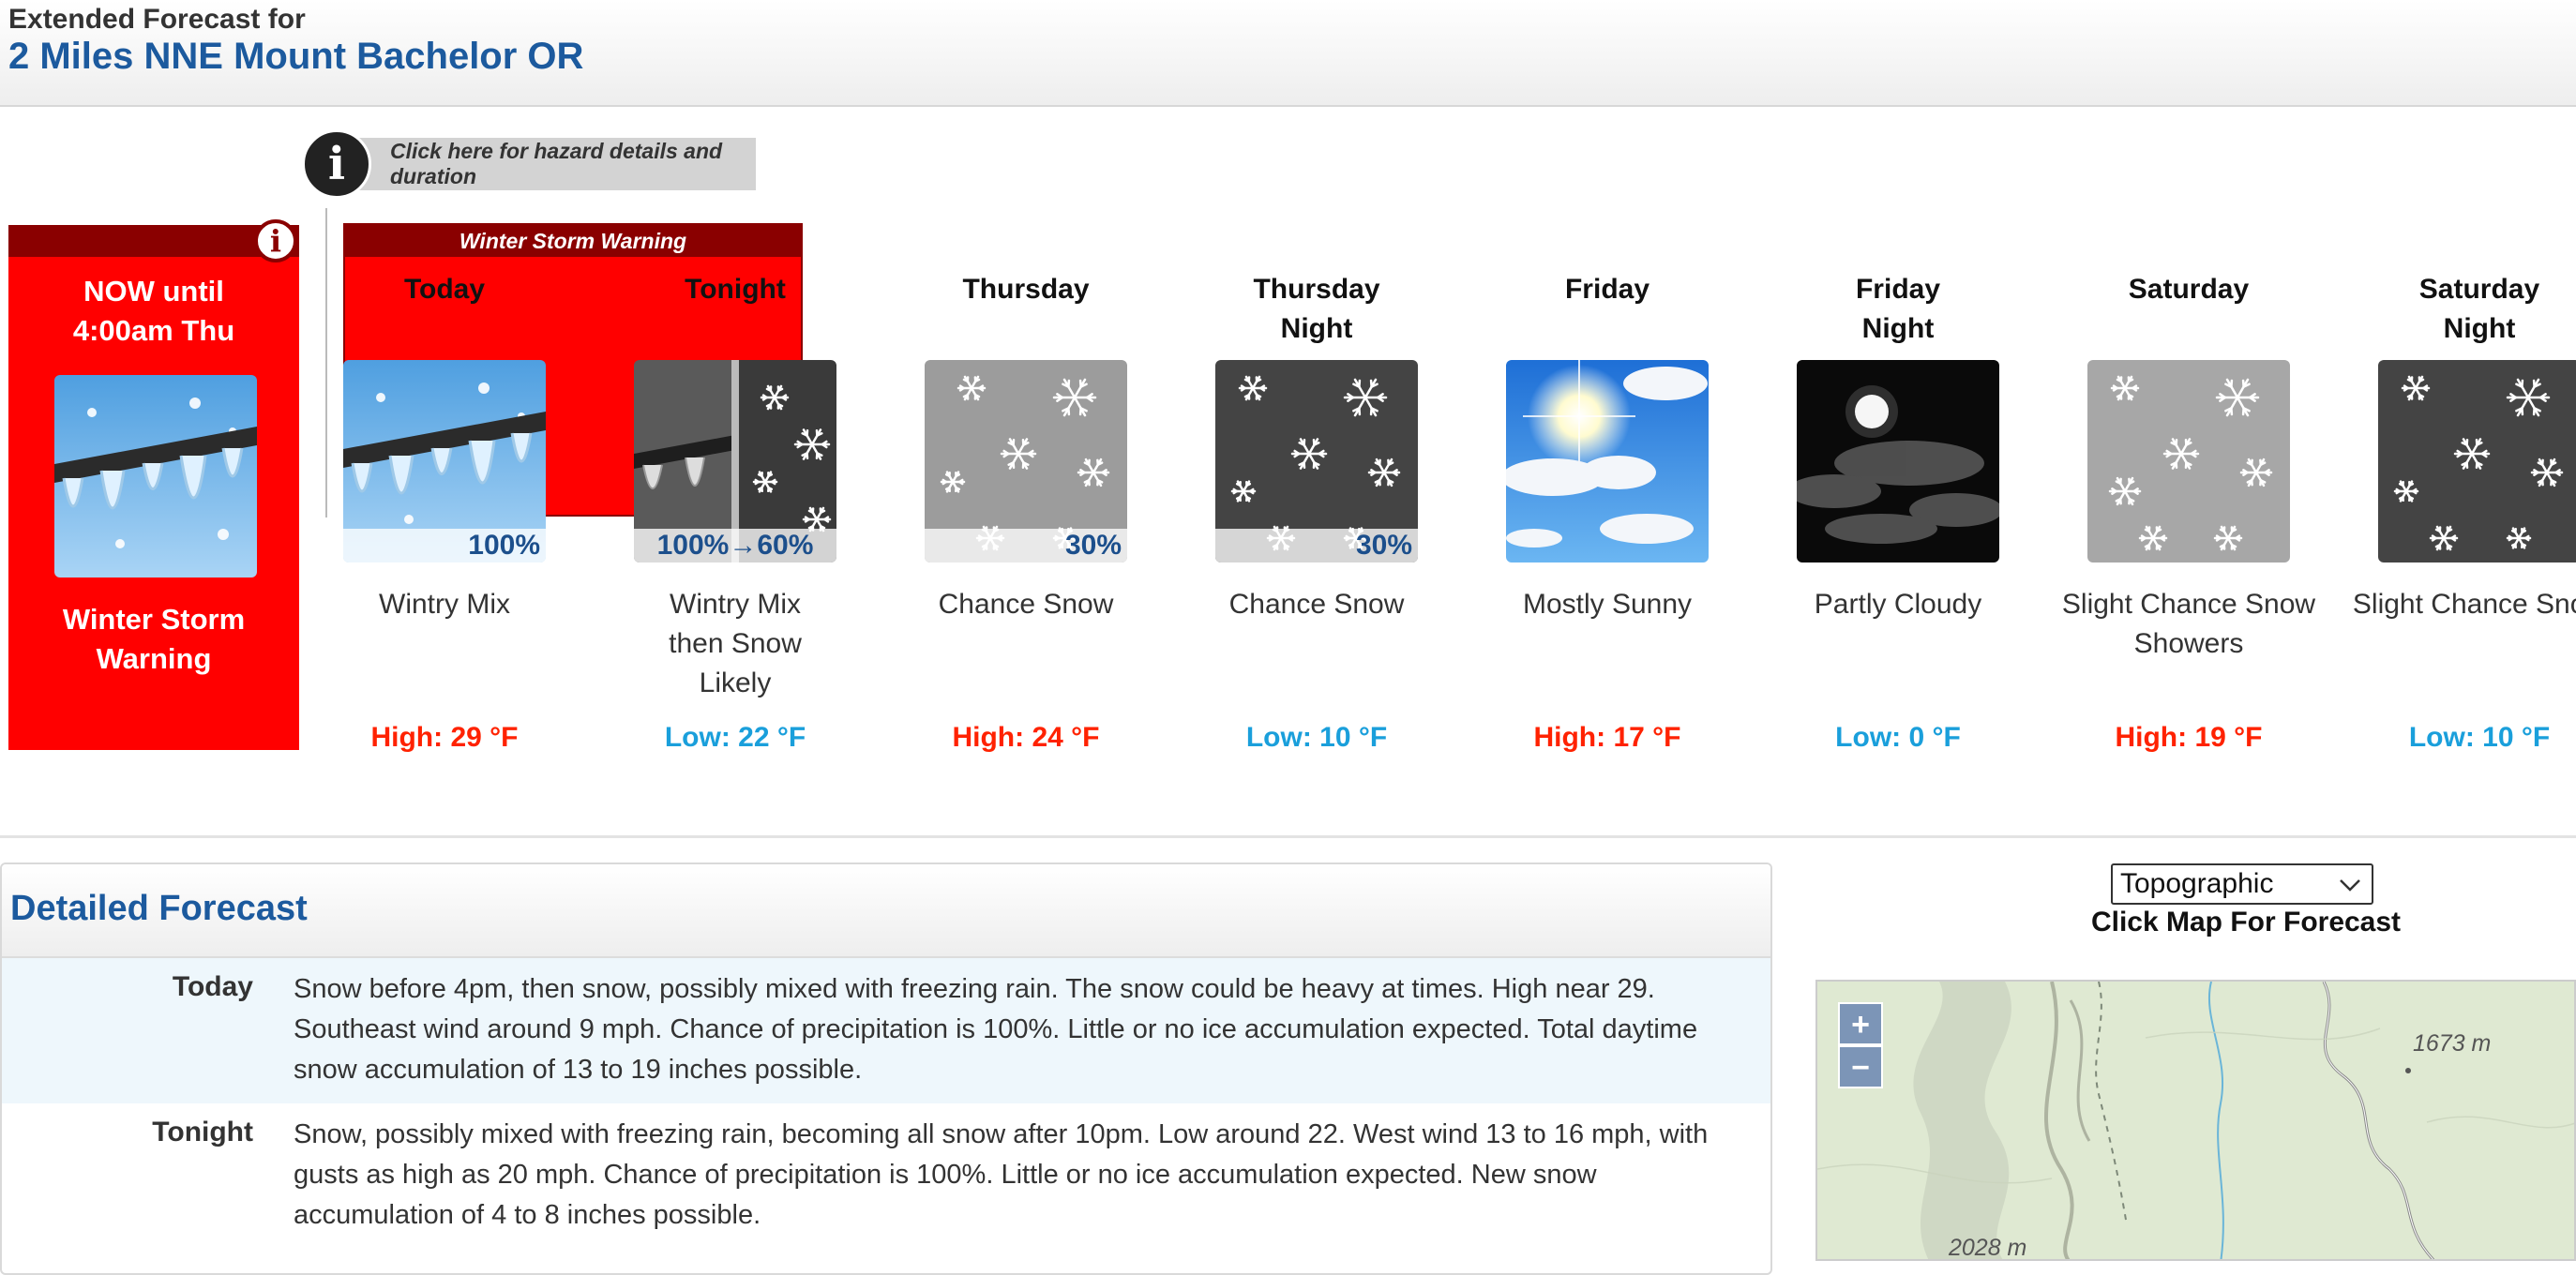  What do you see at coordinates (1860, 1023) in the screenshot?
I see `zoom-in-button: +` at bounding box center [1860, 1023].